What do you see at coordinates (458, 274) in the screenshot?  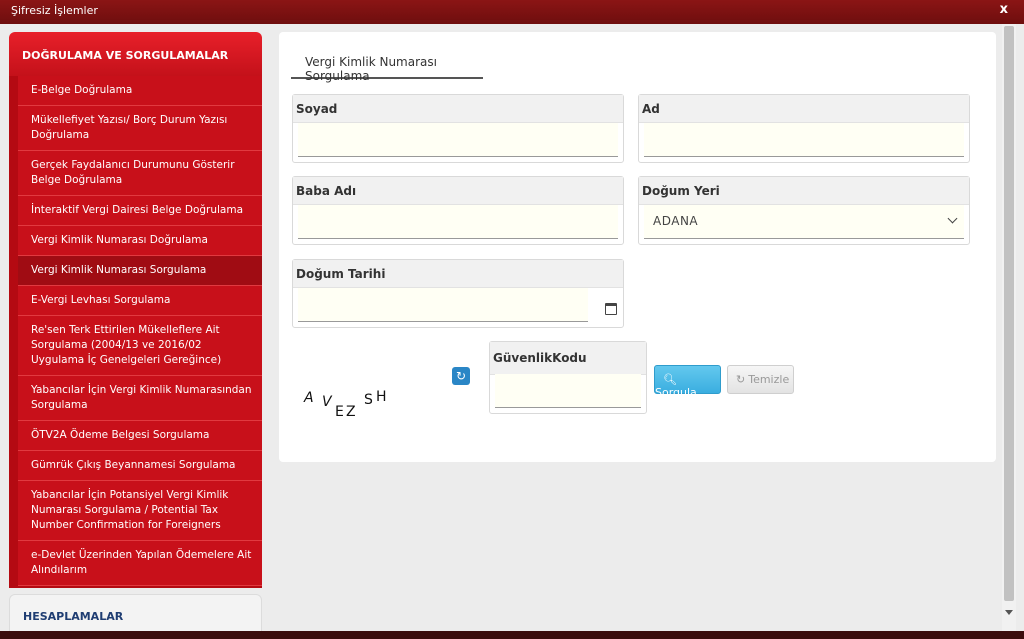 I see `dogum-tarihi-label: Doğum Tarihi` at bounding box center [458, 274].